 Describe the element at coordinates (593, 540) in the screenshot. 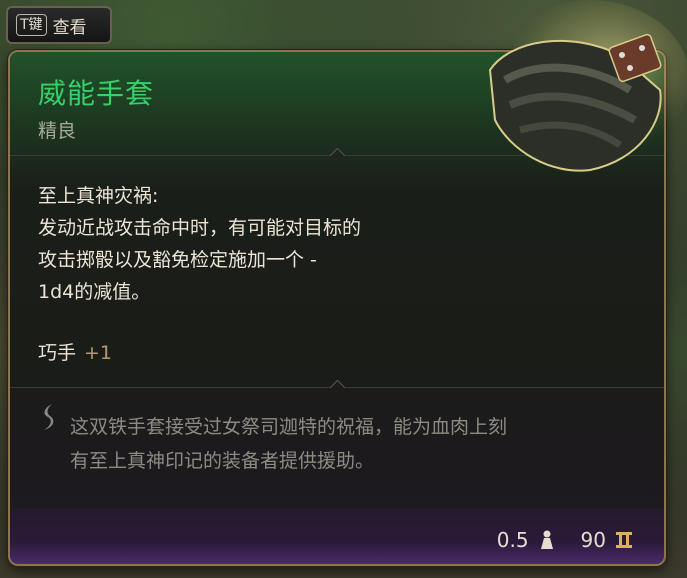

I see `item-value: 90` at that location.